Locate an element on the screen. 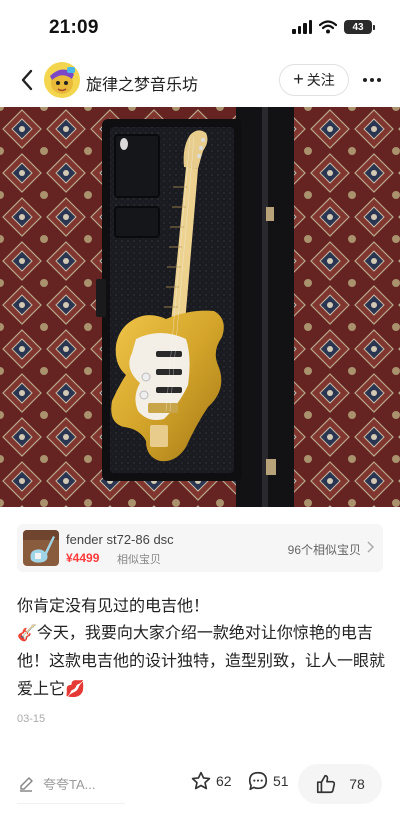  post-date: 03-15 is located at coordinates (31, 719).